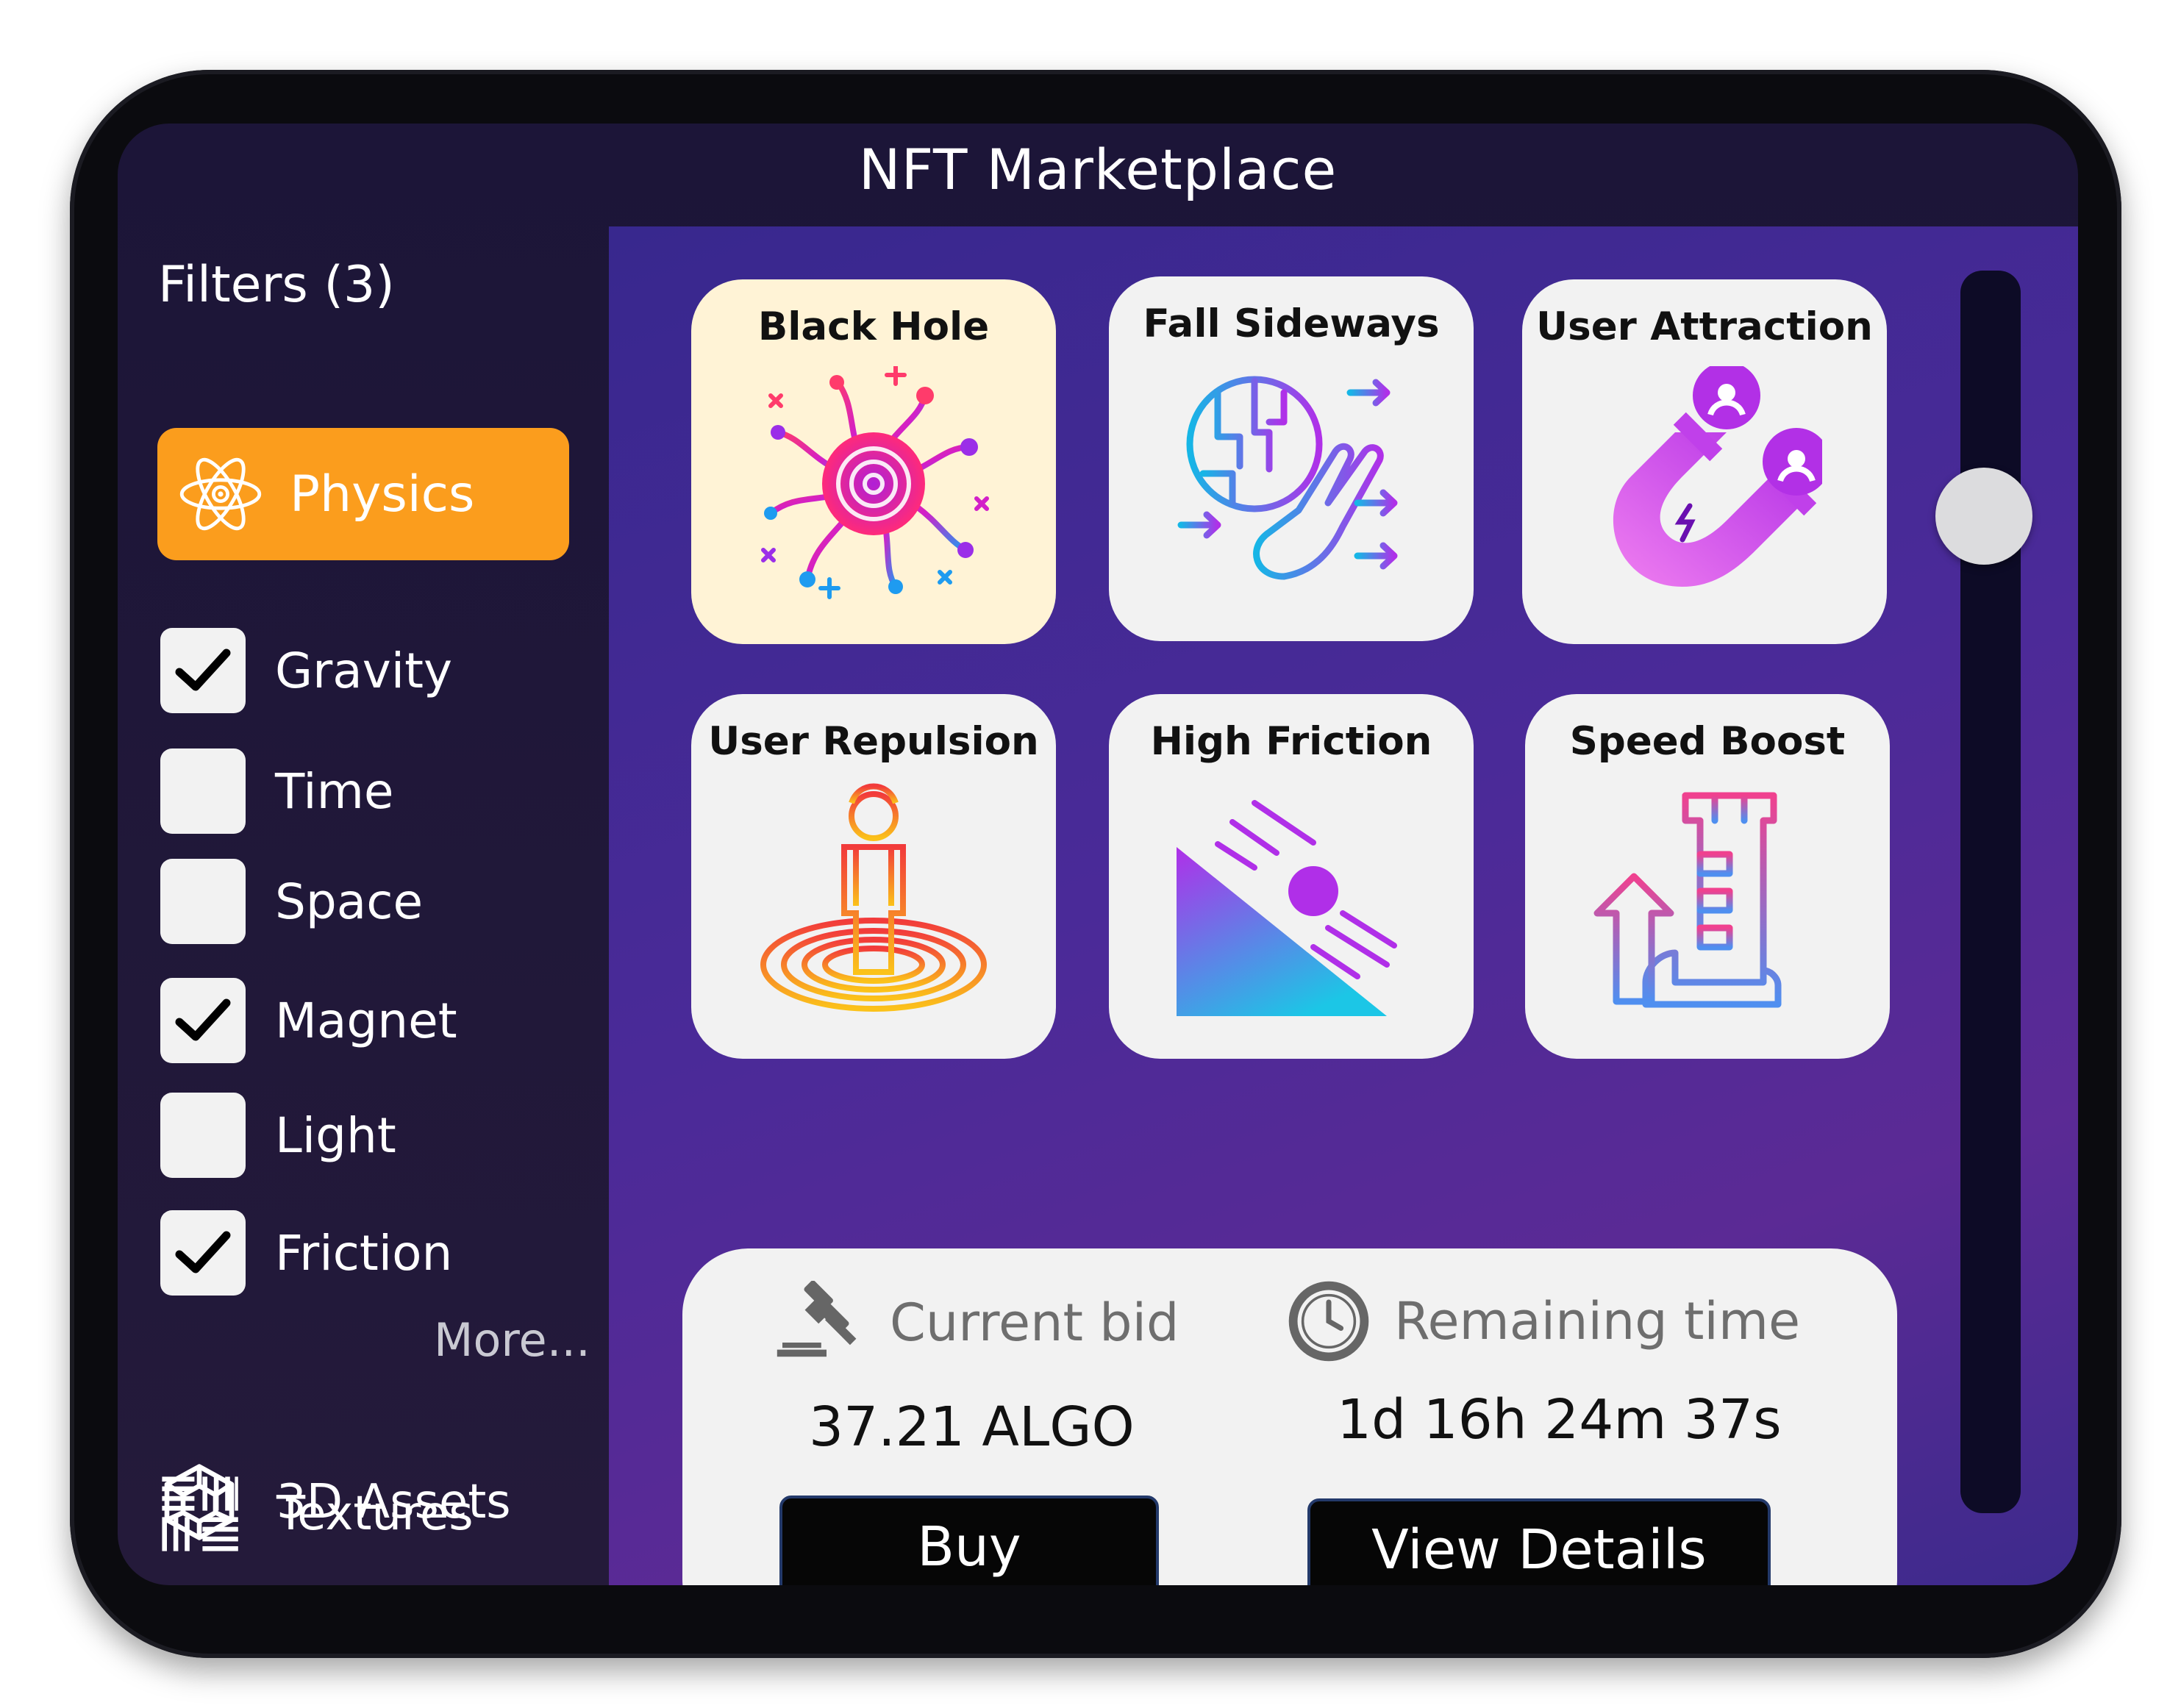 The height and width of the screenshot is (1708, 2181). What do you see at coordinates (350, 901) in the screenshot?
I see `filter-space-label: Space` at bounding box center [350, 901].